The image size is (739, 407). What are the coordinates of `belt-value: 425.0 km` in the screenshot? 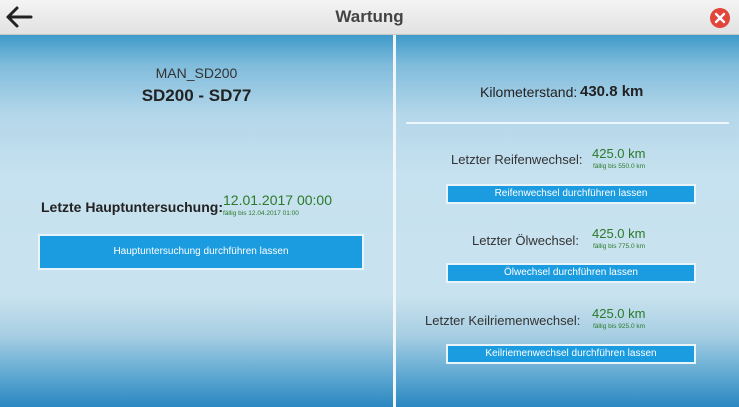 It's located at (619, 313).